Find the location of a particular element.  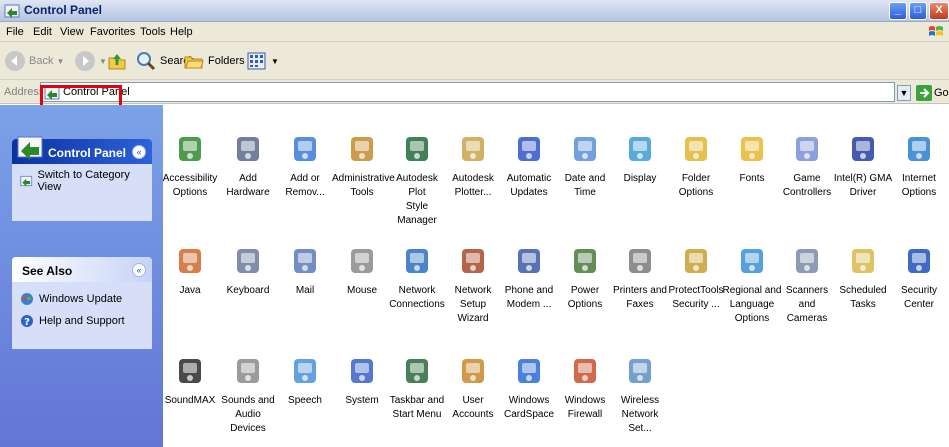

cpl-item-label-line: Phone and is located at coordinates (529, 290).